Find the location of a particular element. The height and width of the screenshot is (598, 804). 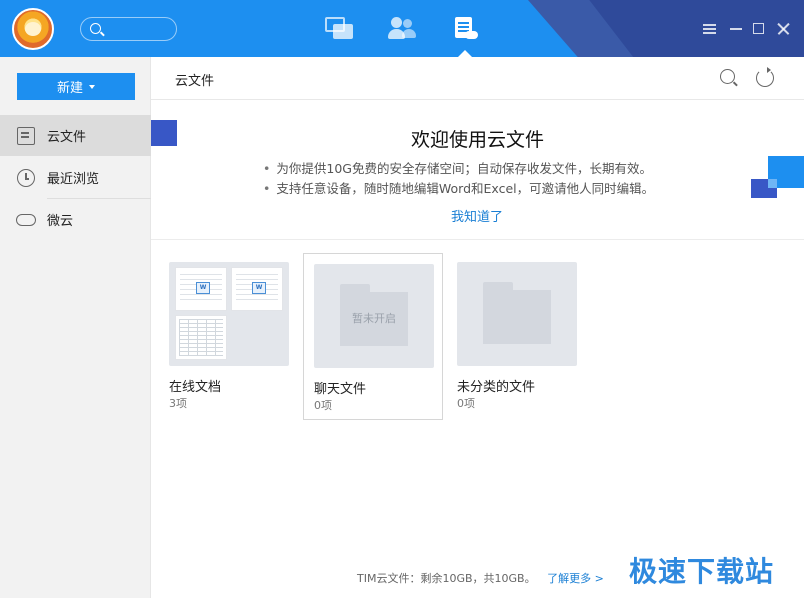

maximize-button is located at coordinates (758, 28).